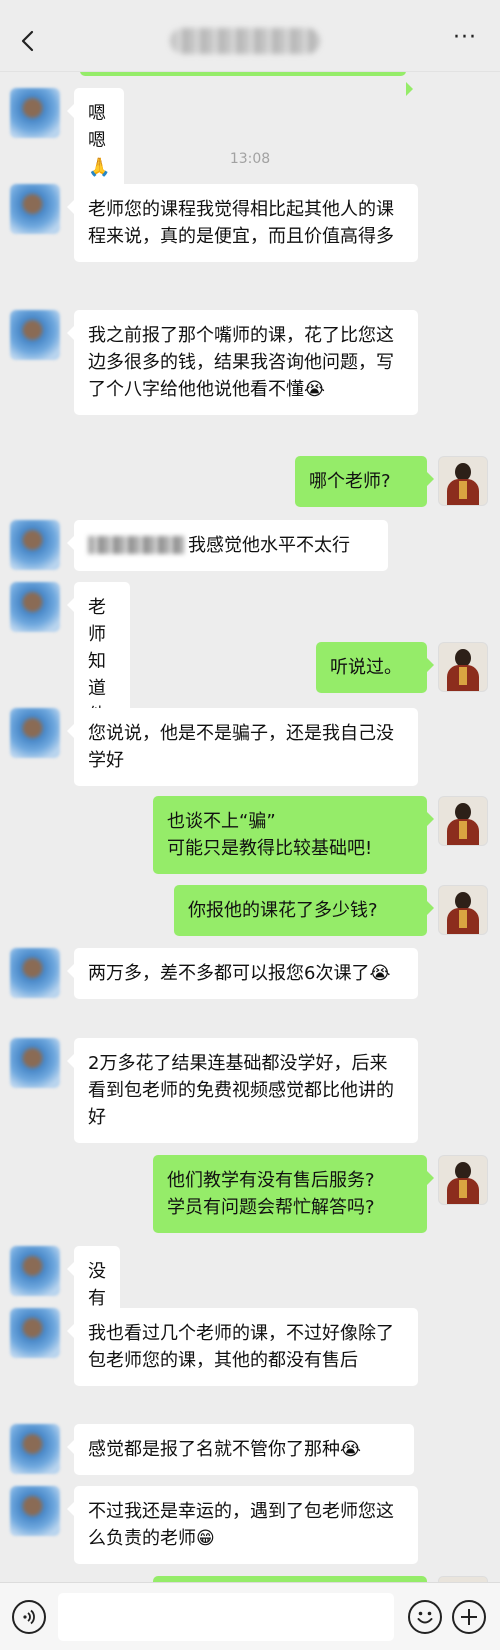 The width and height of the screenshot is (500, 1650). I want to click on message-bubble: 他们教学有没有售后服务? 学员有问题会帮忙解答吗?, so click(293, 1194).